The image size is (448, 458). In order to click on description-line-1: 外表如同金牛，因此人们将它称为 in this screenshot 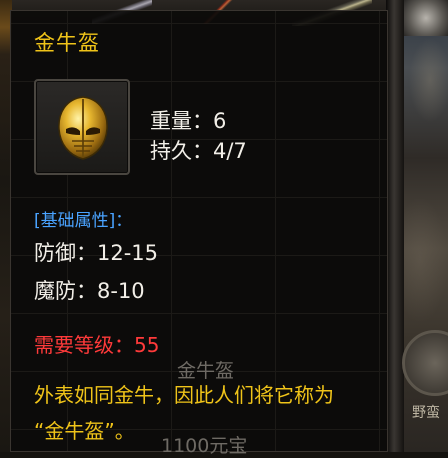, I will do `click(184, 395)`.